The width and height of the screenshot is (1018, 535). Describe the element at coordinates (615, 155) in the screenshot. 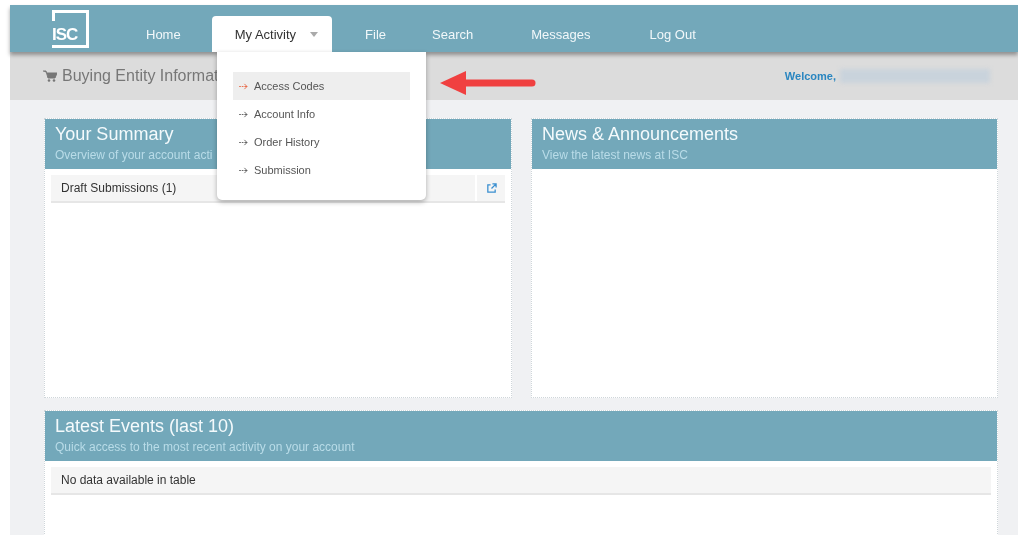

I see `panel-subtitle: View the latest news at ISC` at that location.